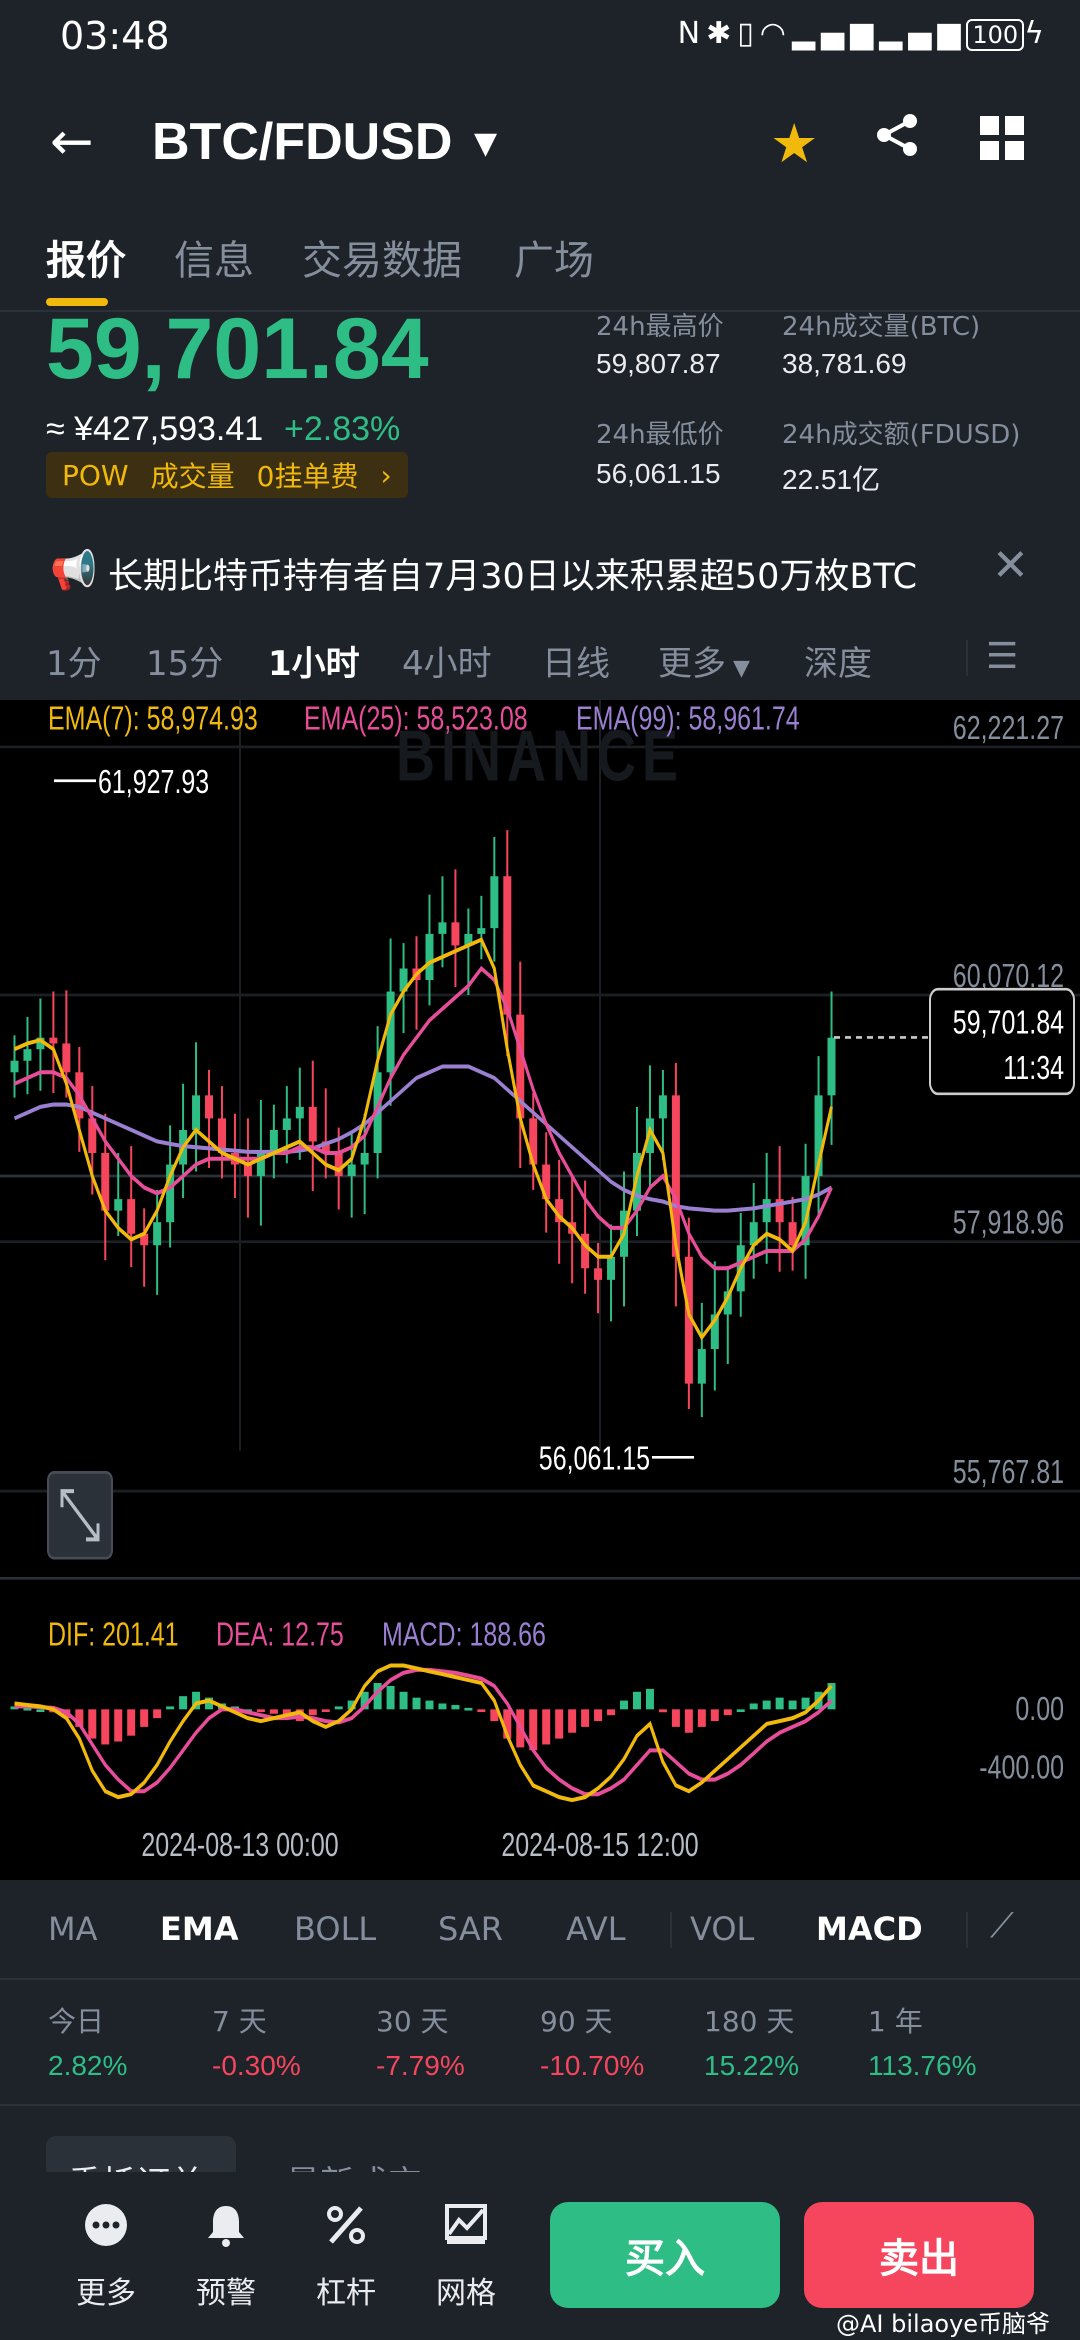 The width and height of the screenshot is (1080, 2340). What do you see at coordinates (447, 660) in the screenshot?
I see `interval-4h: 4小时` at bounding box center [447, 660].